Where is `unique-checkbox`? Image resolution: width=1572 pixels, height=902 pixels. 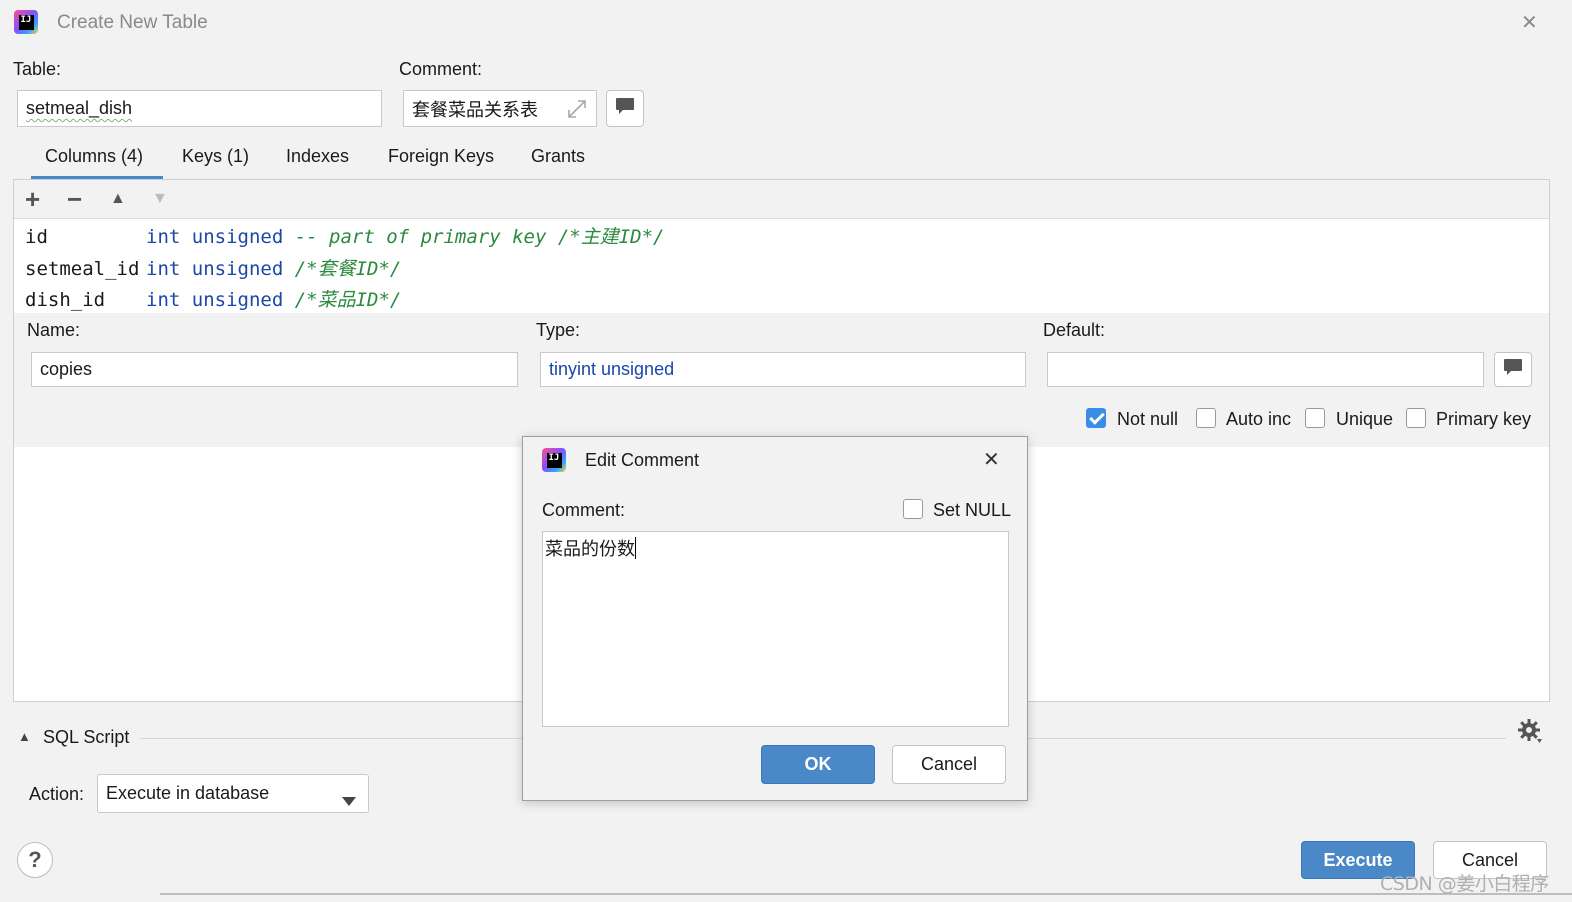 unique-checkbox is located at coordinates (1315, 418).